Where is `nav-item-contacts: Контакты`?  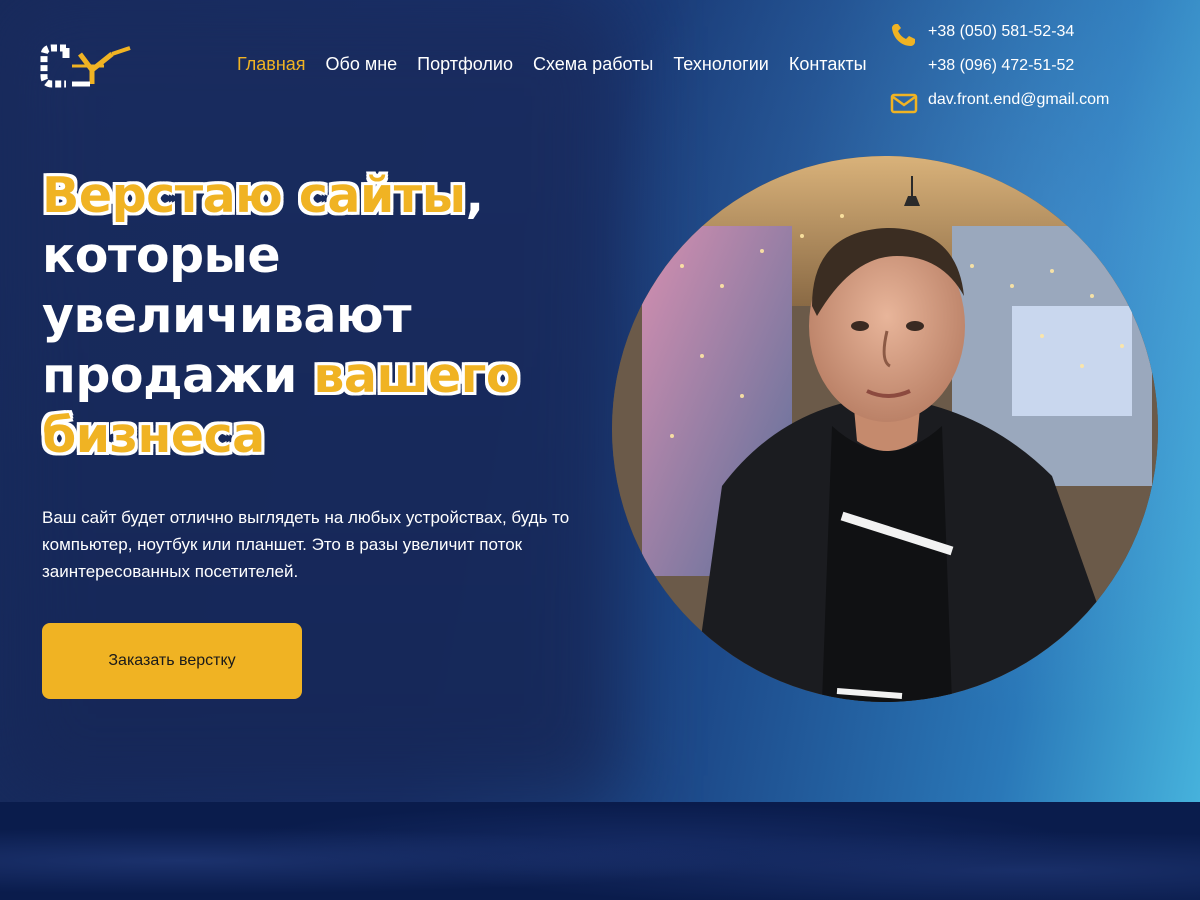
nav-item-contacts: Контакты is located at coordinates (828, 64).